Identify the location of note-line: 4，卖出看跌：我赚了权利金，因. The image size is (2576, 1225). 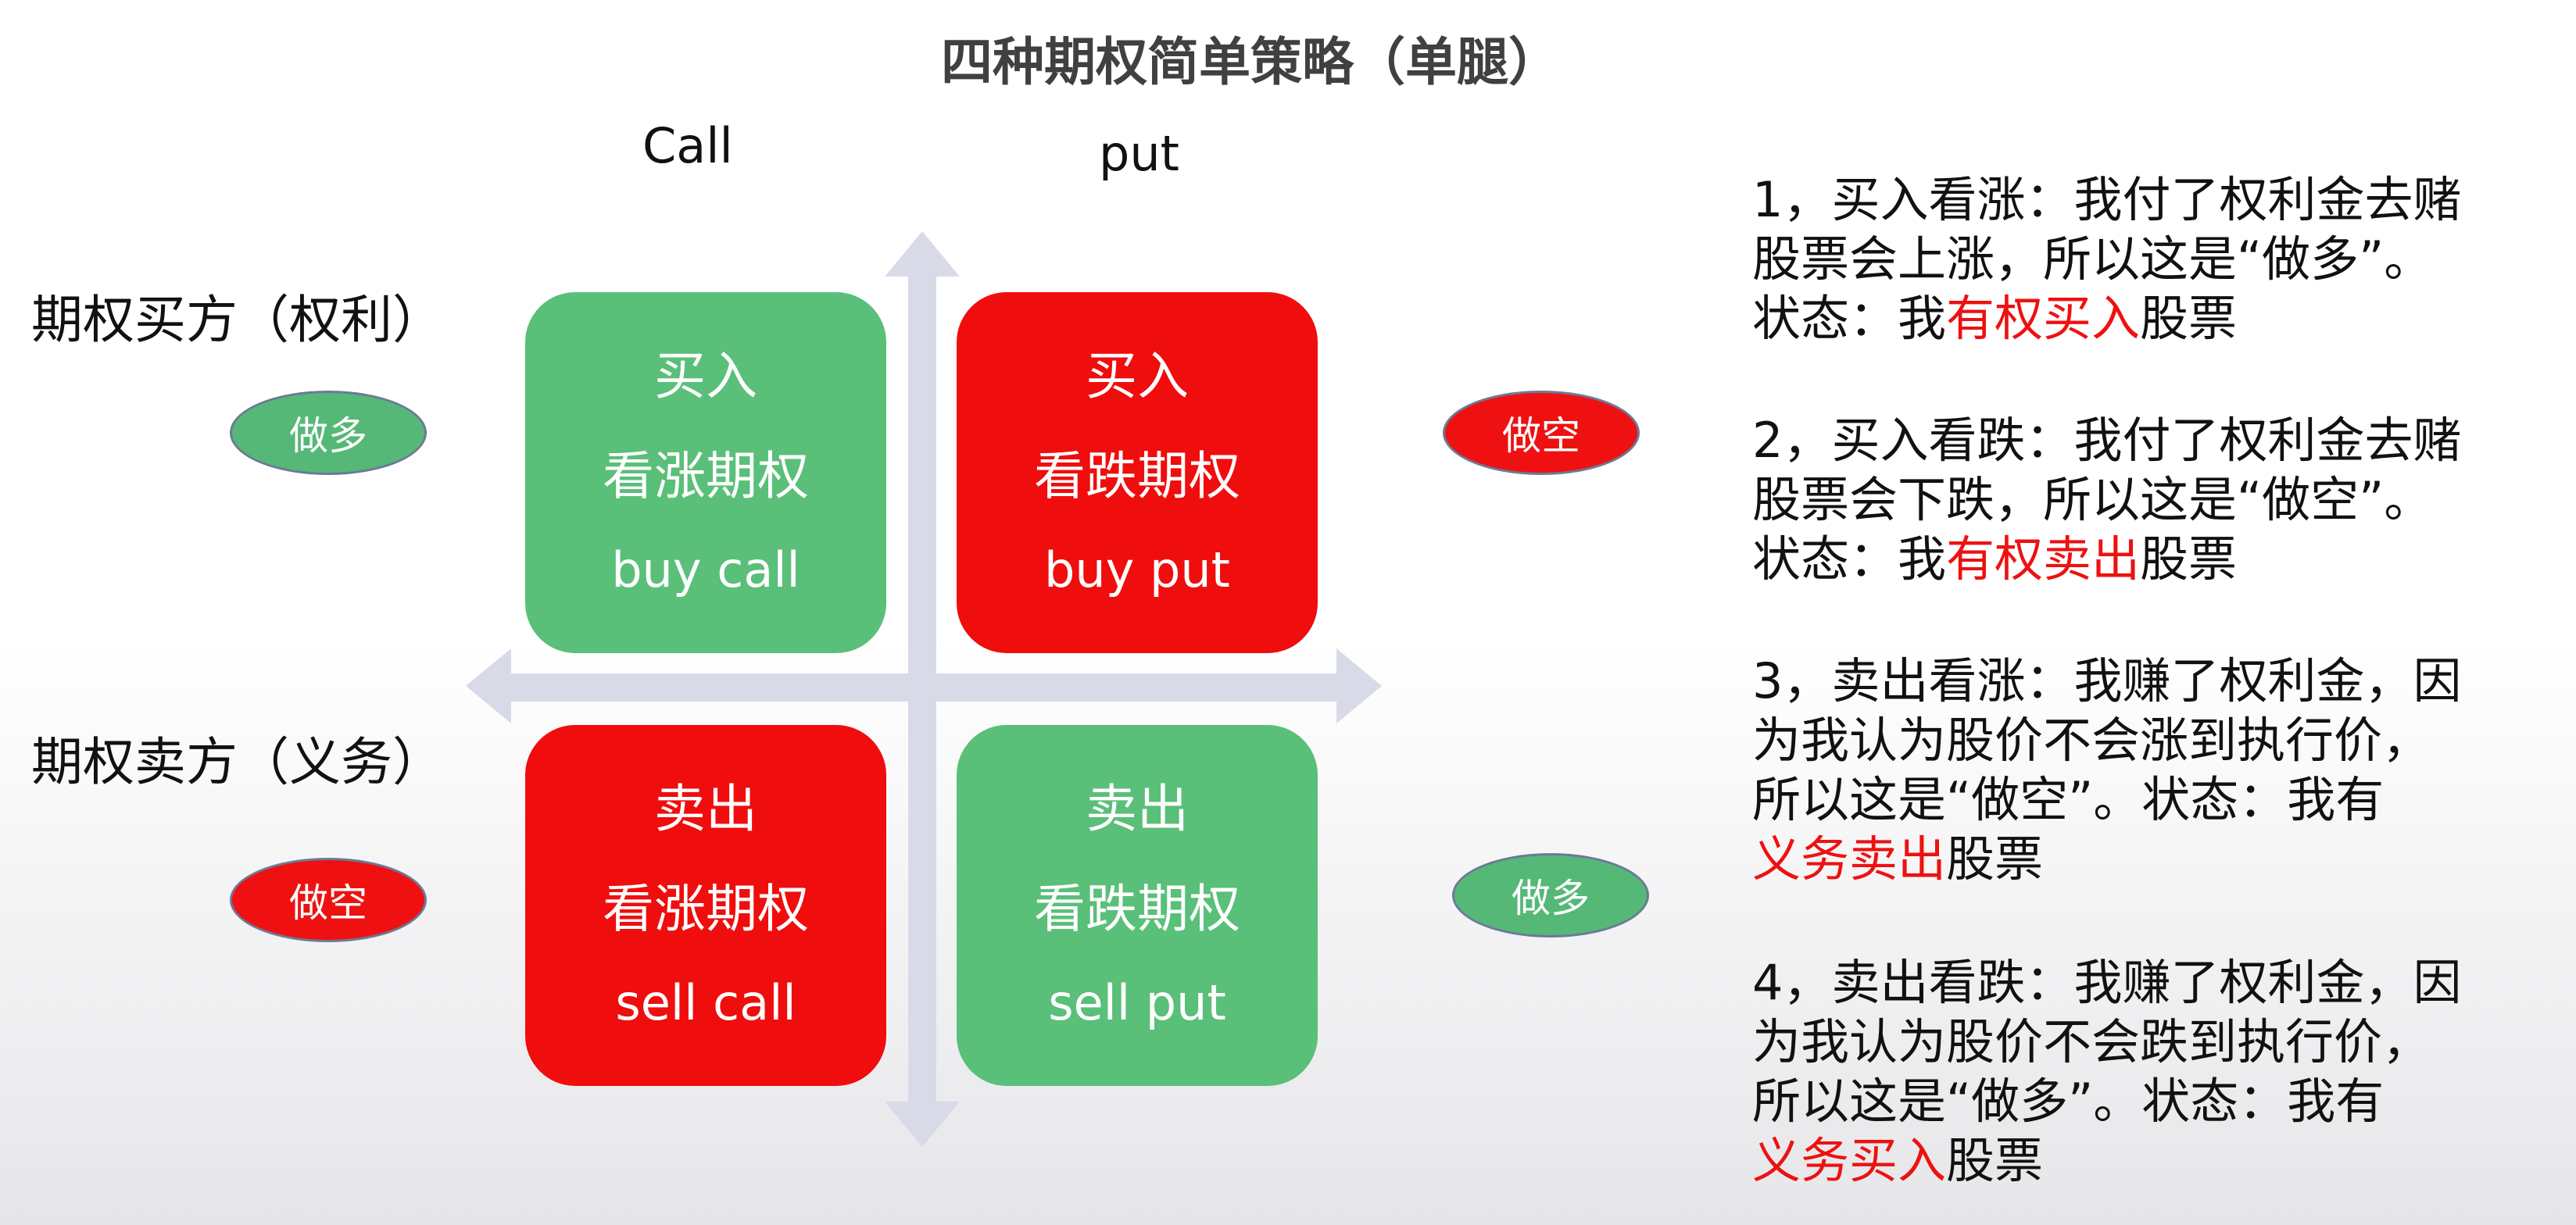
(2107, 983).